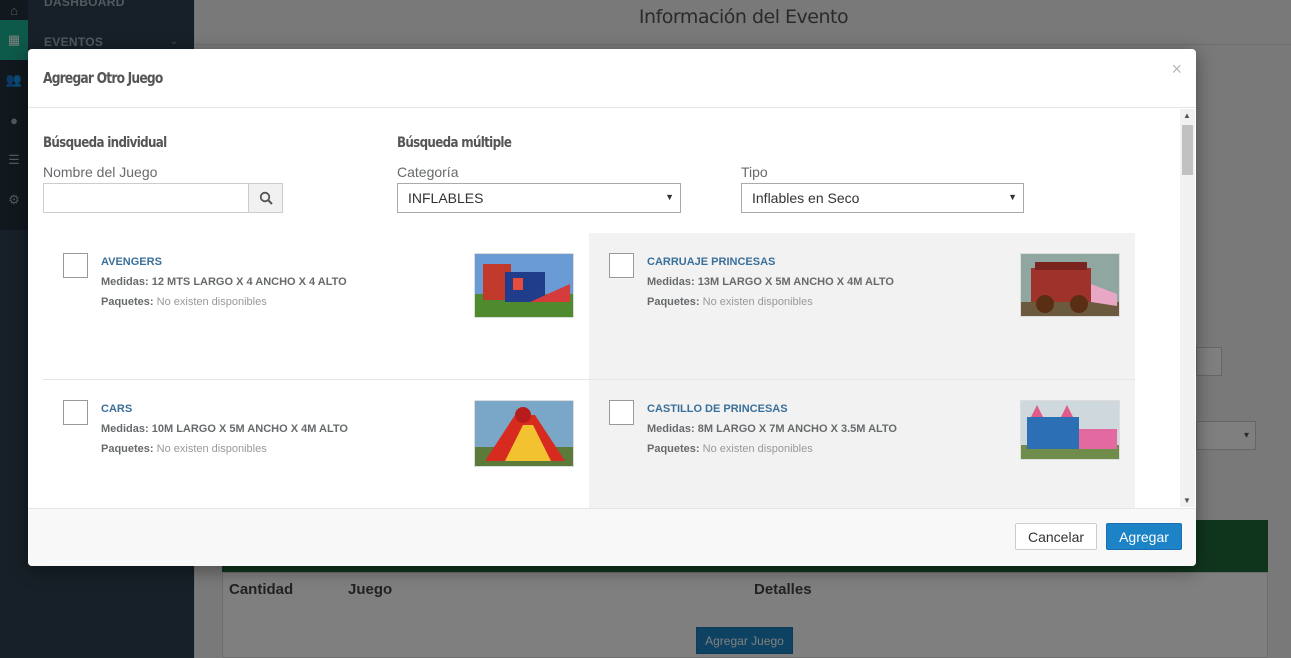 This screenshot has height=658, width=1291. Describe the element at coordinates (711, 262) in the screenshot. I see `game-name: CARRUAJE PRINCESAS` at that location.